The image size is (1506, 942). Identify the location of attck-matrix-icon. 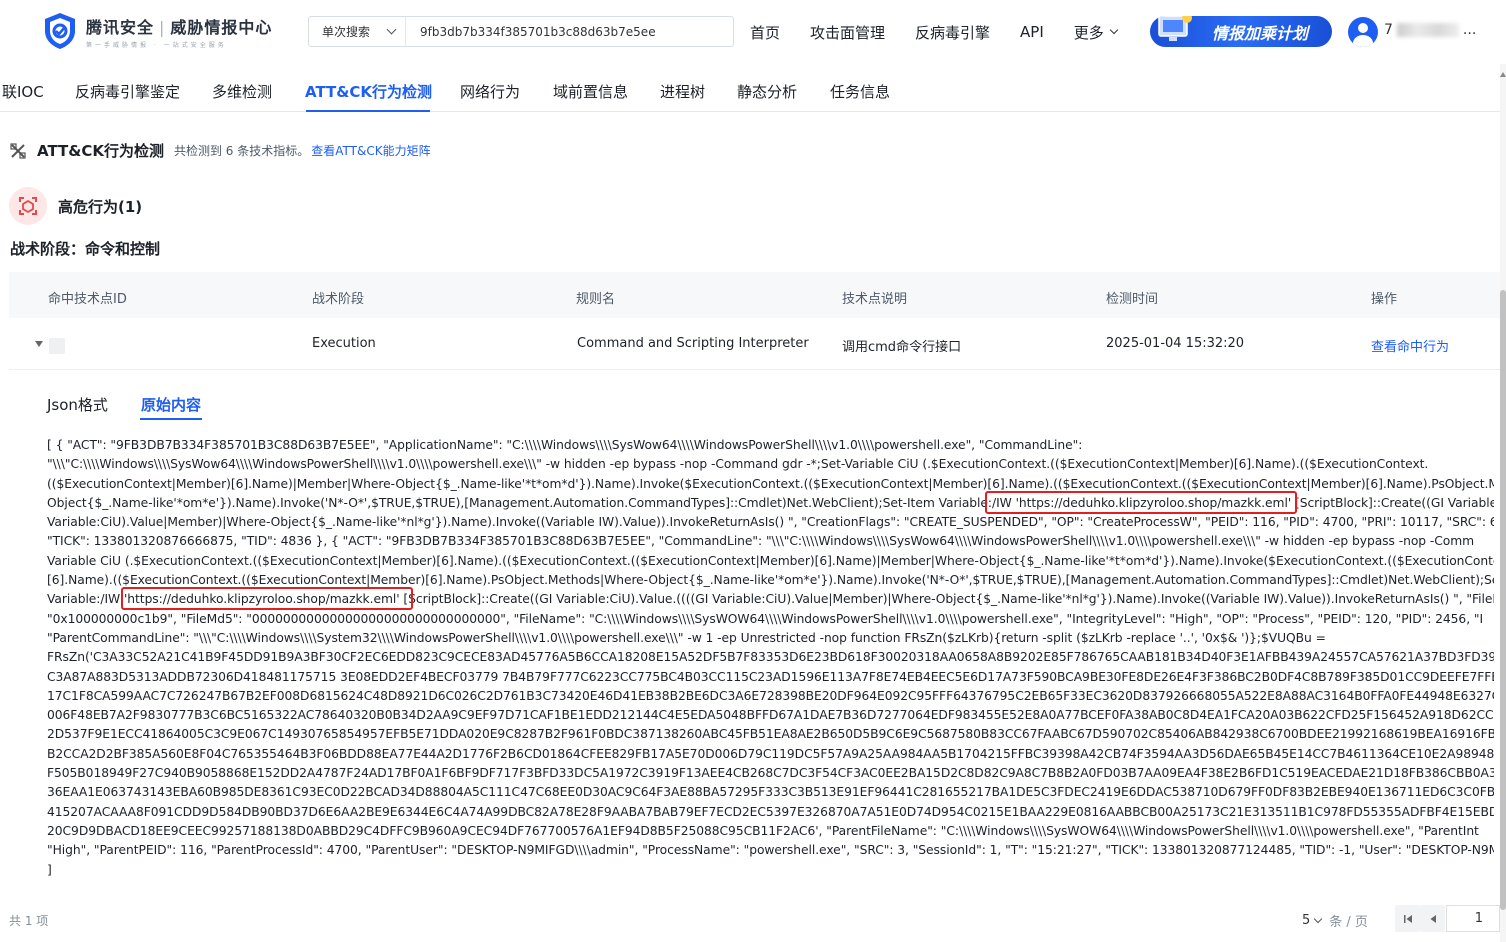
(18, 150).